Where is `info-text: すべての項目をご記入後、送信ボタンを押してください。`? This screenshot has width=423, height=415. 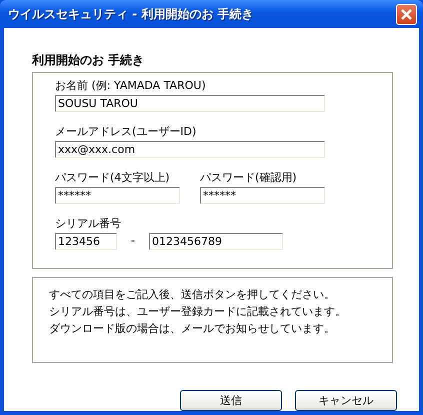 info-text: すべての項目をご記入後、送信ボタンを押してください。 is located at coordinates (192, 295).